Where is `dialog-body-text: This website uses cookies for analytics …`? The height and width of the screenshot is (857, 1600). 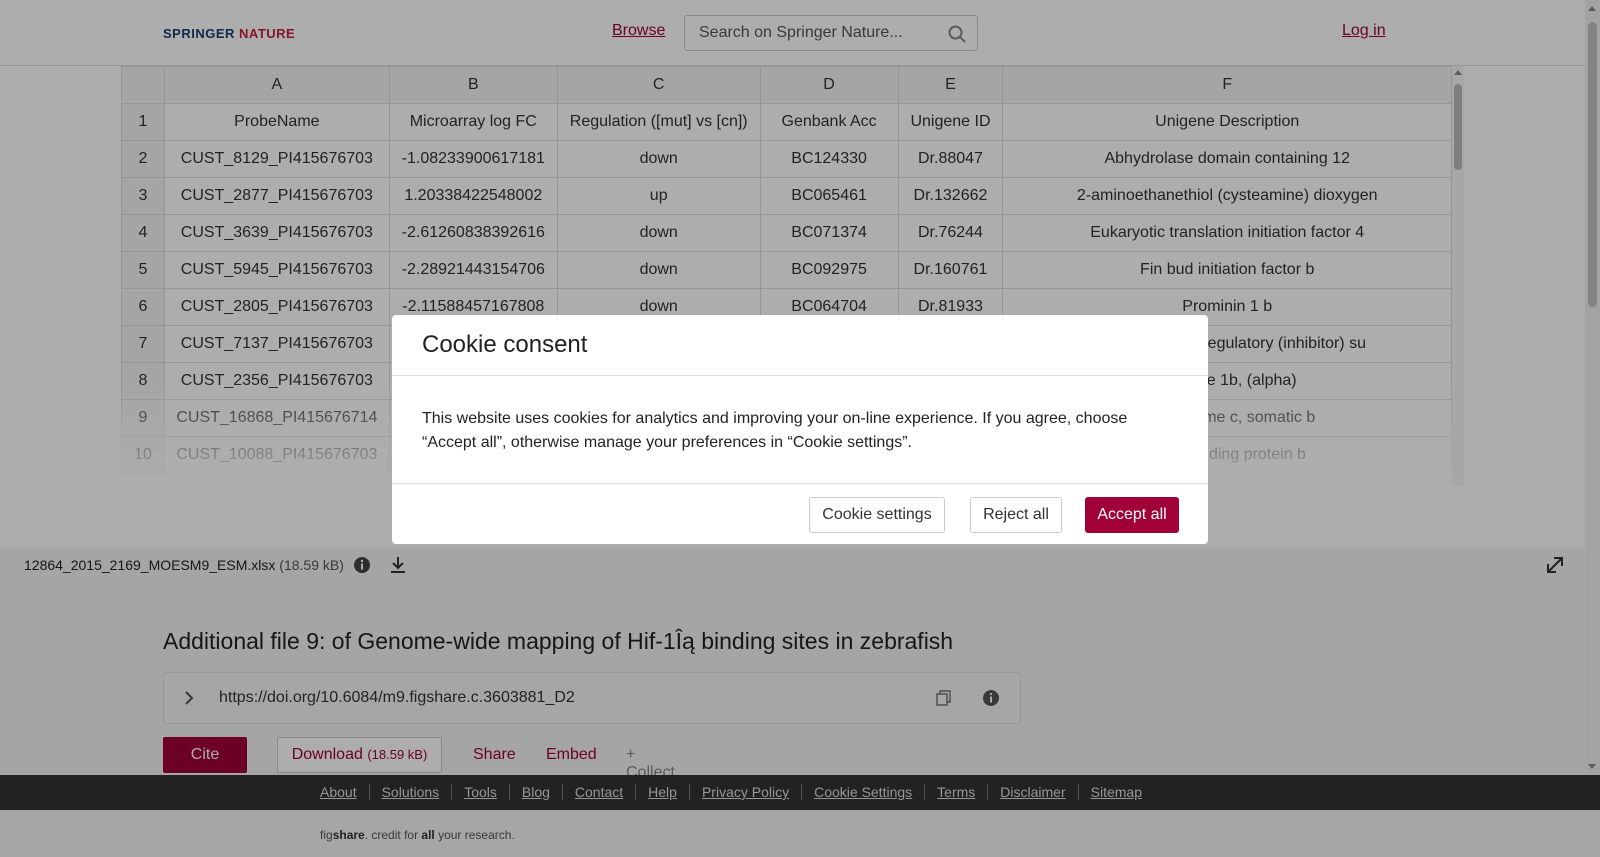
dialog-body-text: This website uses cookies for analytics … is located at coordinates (775, 430).